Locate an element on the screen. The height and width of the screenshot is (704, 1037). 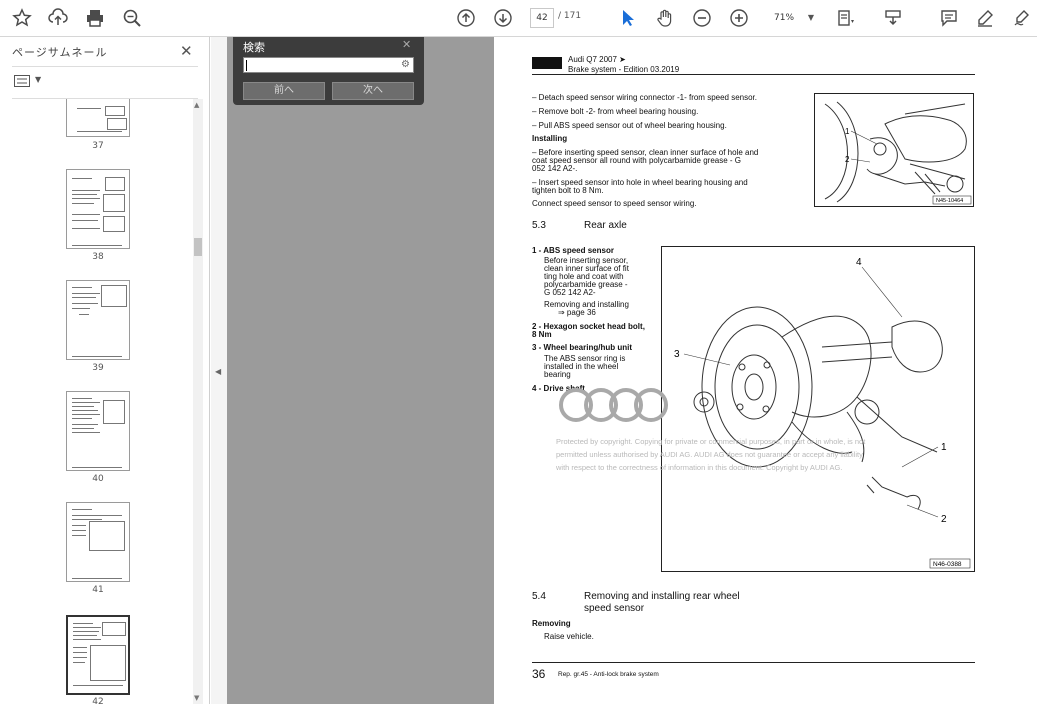
sign-icon is located at coordinates (1022, 18).